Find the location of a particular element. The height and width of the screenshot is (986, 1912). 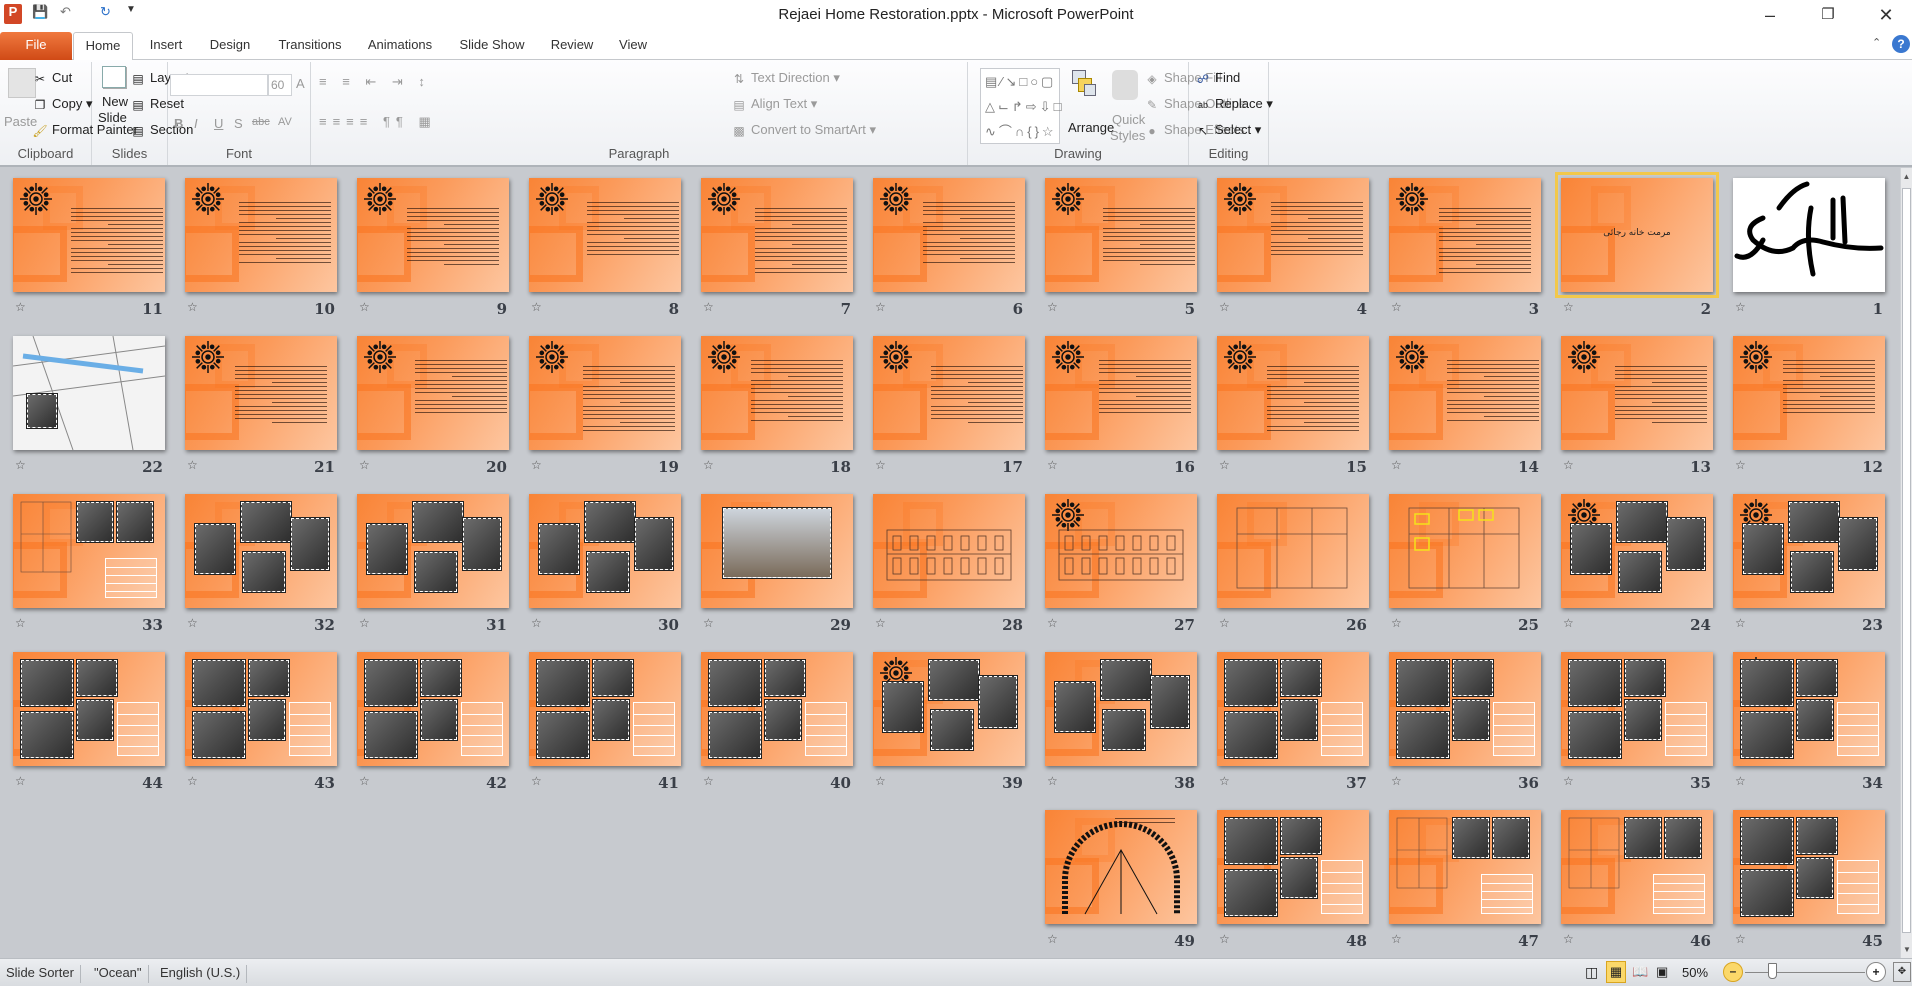

new-slide-label: Slide is located at coordinates (112, 117).